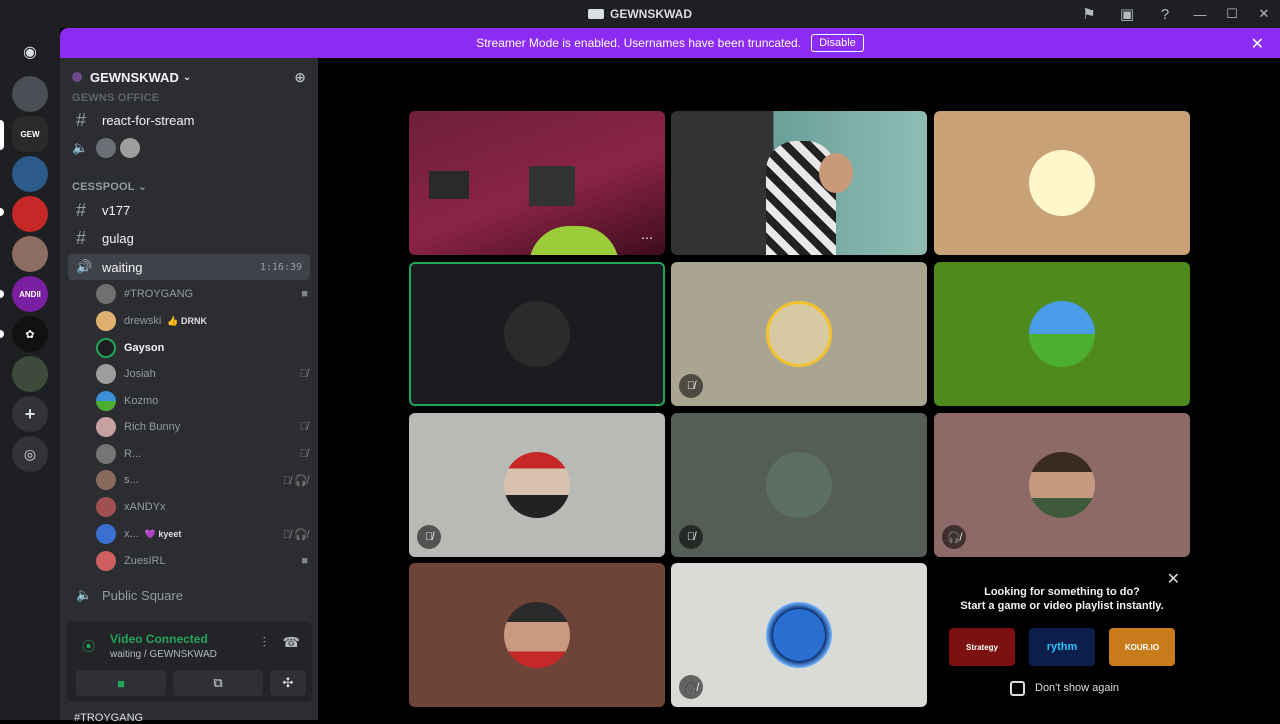  I want to click on category-cesspool: CESSPOOL ⌄, so click(109, 186).